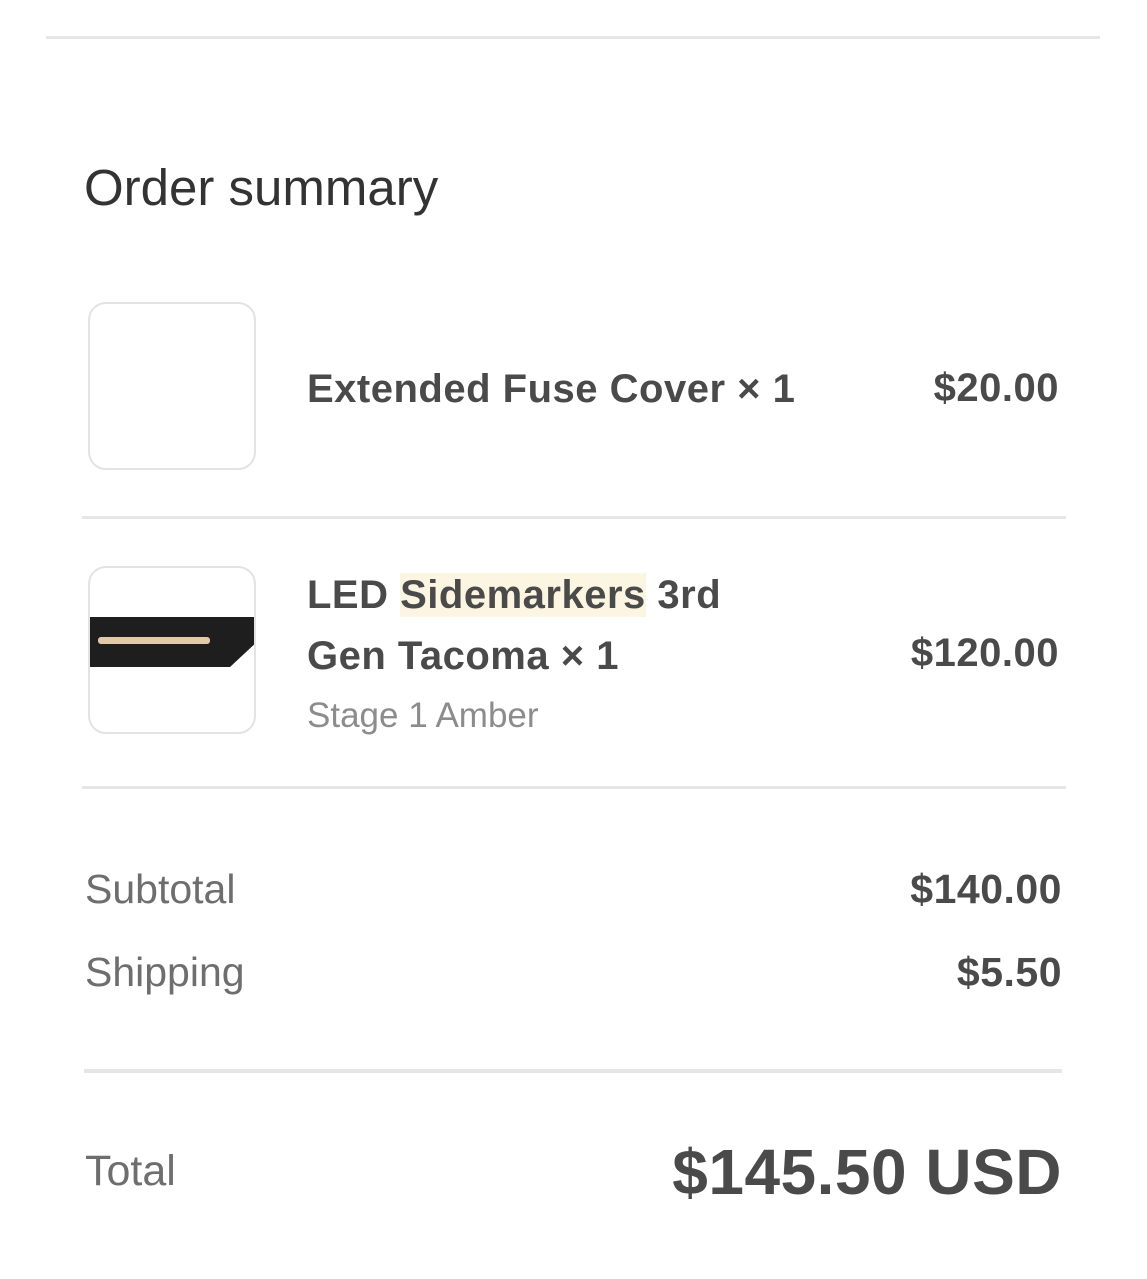  Describe the element at coordinates (573, 1071) in the screenshot. I see `totals-divider` at that location.